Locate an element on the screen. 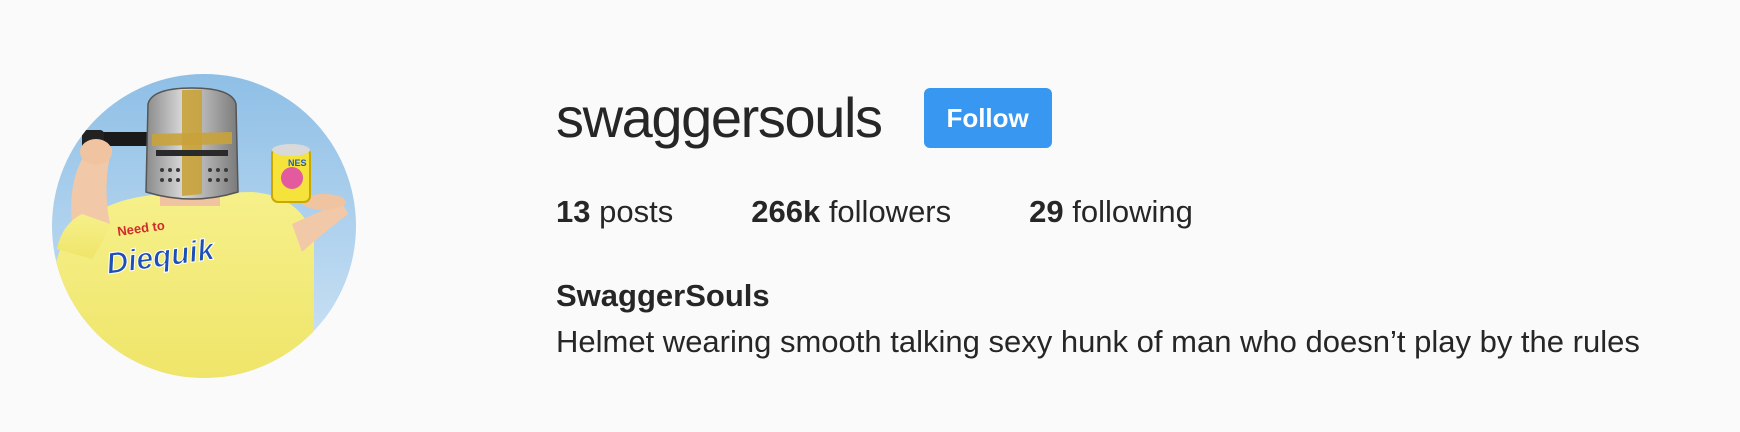  profile-avatar: NES Need to Diequik is located at coordinates (204, 226).